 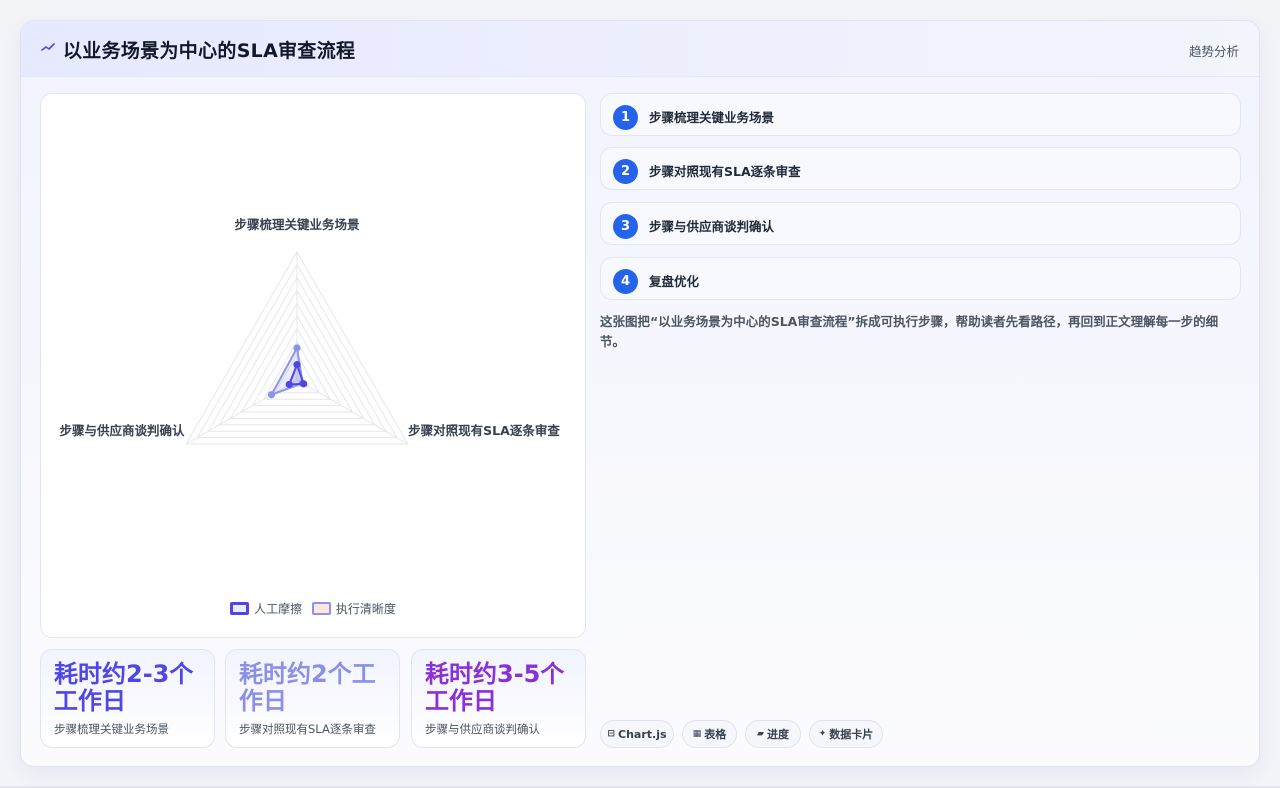 What do you see at coordinates (297, 224) in the screenshot?
I see `axis-label-1: 步骤梳理关键业务场景` at bounding box center [297, 224].